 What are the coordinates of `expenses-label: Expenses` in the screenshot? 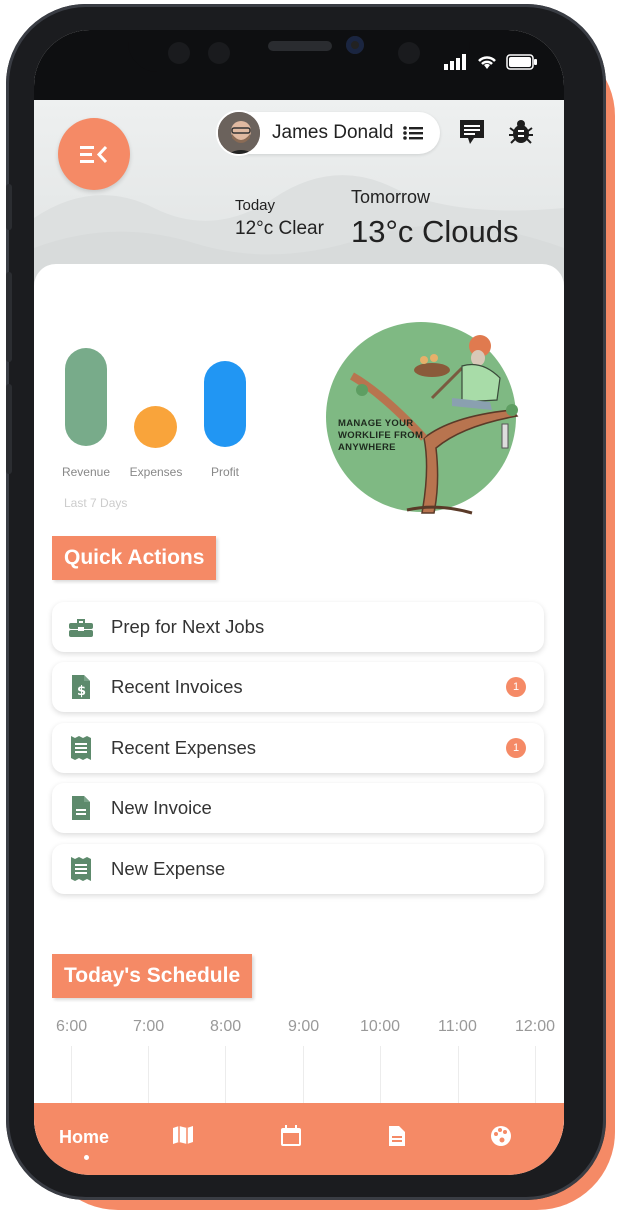 It's located at (156, 472).